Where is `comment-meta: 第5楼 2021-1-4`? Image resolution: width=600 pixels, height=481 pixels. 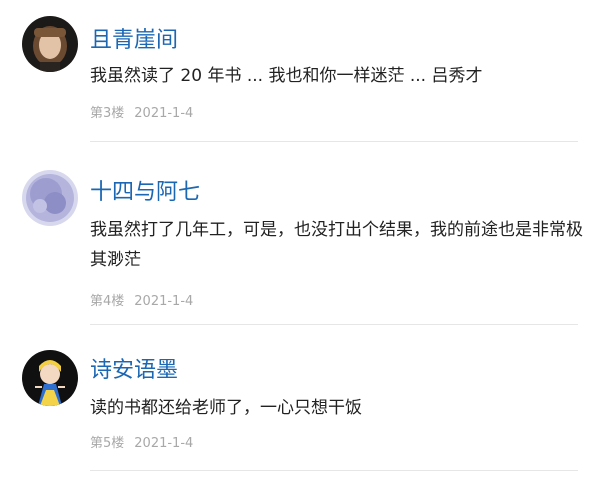
comment-meta: 第5楼 2021-1-4 is located at coordinates (141, 444).